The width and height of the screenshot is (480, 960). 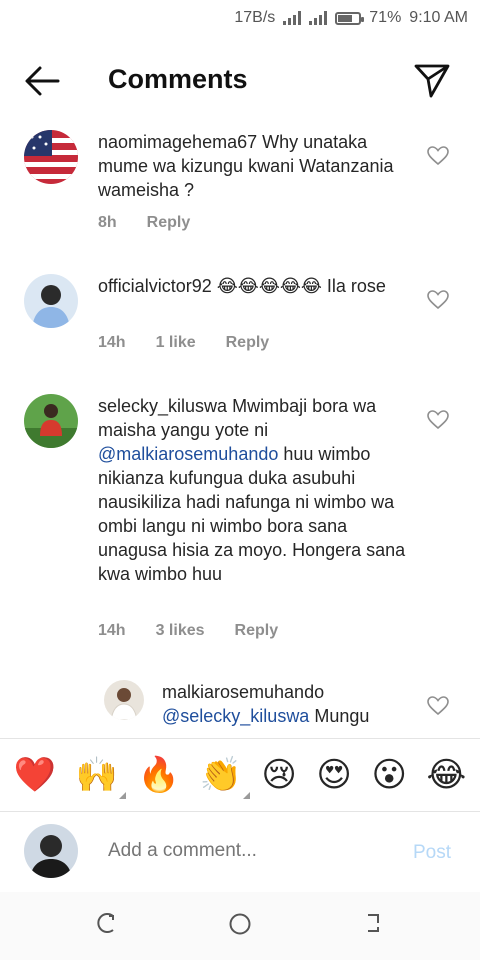 I want to click on reply-item: malkiarosemuhando @selecky_kiluswa Mungu, so click(x=240, y=709).